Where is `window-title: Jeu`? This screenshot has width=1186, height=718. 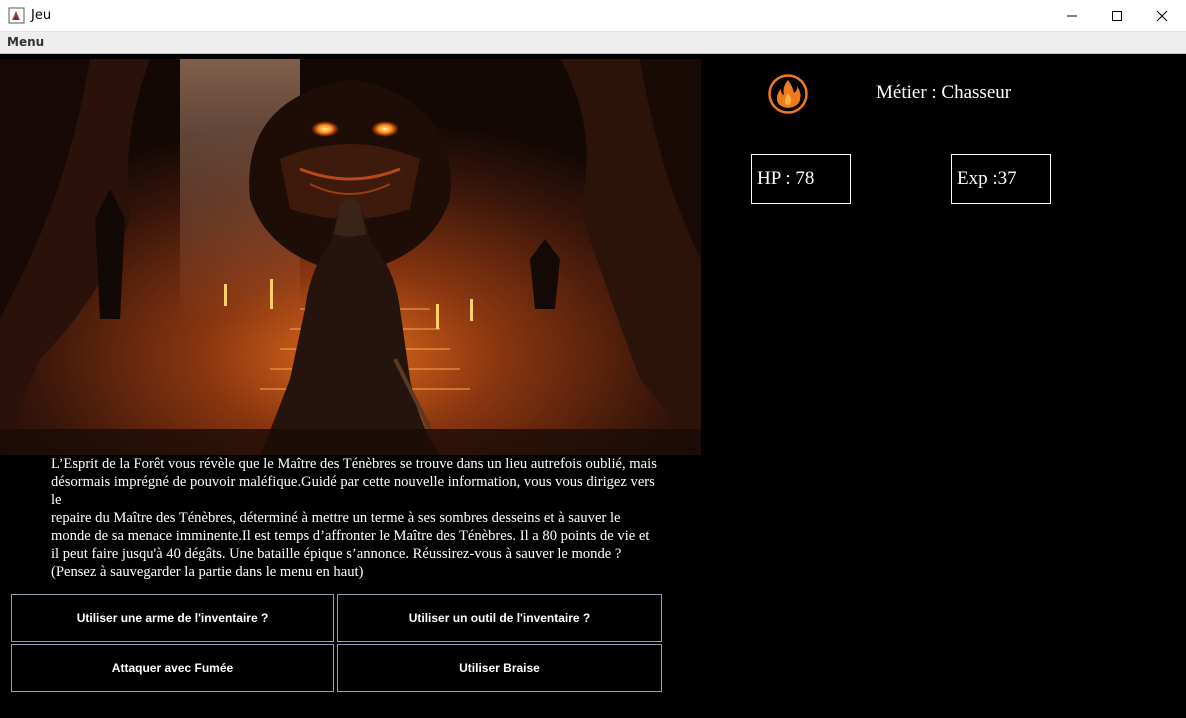
window-title: Jeu is located at coordinates (41, 15).